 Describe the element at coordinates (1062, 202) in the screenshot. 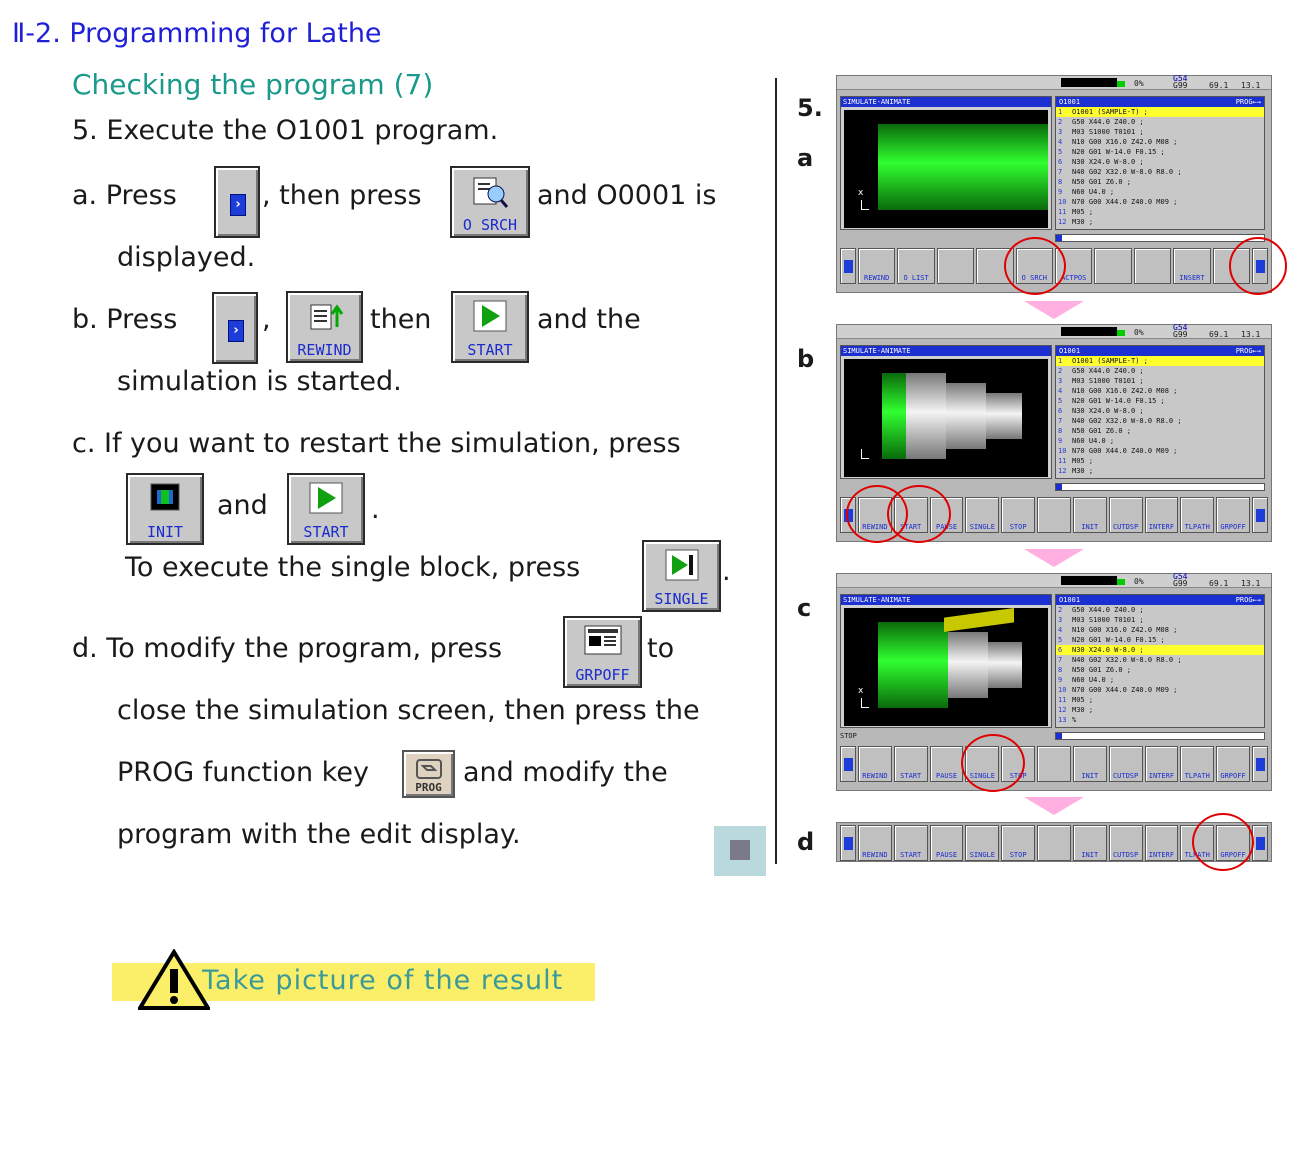

I see `line-number: 10` at that location.